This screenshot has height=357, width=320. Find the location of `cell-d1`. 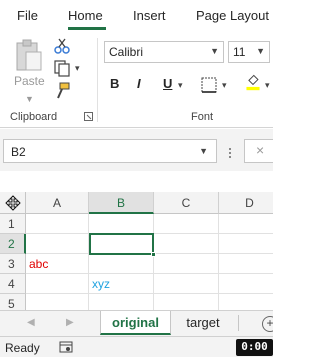

cell-d1 is located at coordinates (246, 224).